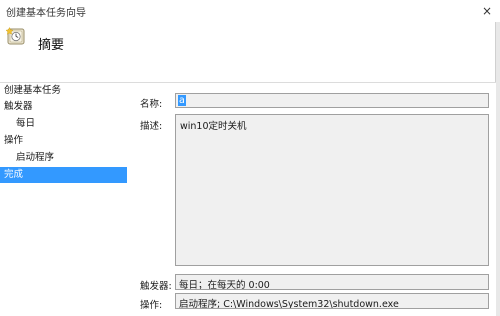 This screenshot has width=500, height=316. I want to click on trigger-field: 每日；在每天的 0:00, so click(332, 282).